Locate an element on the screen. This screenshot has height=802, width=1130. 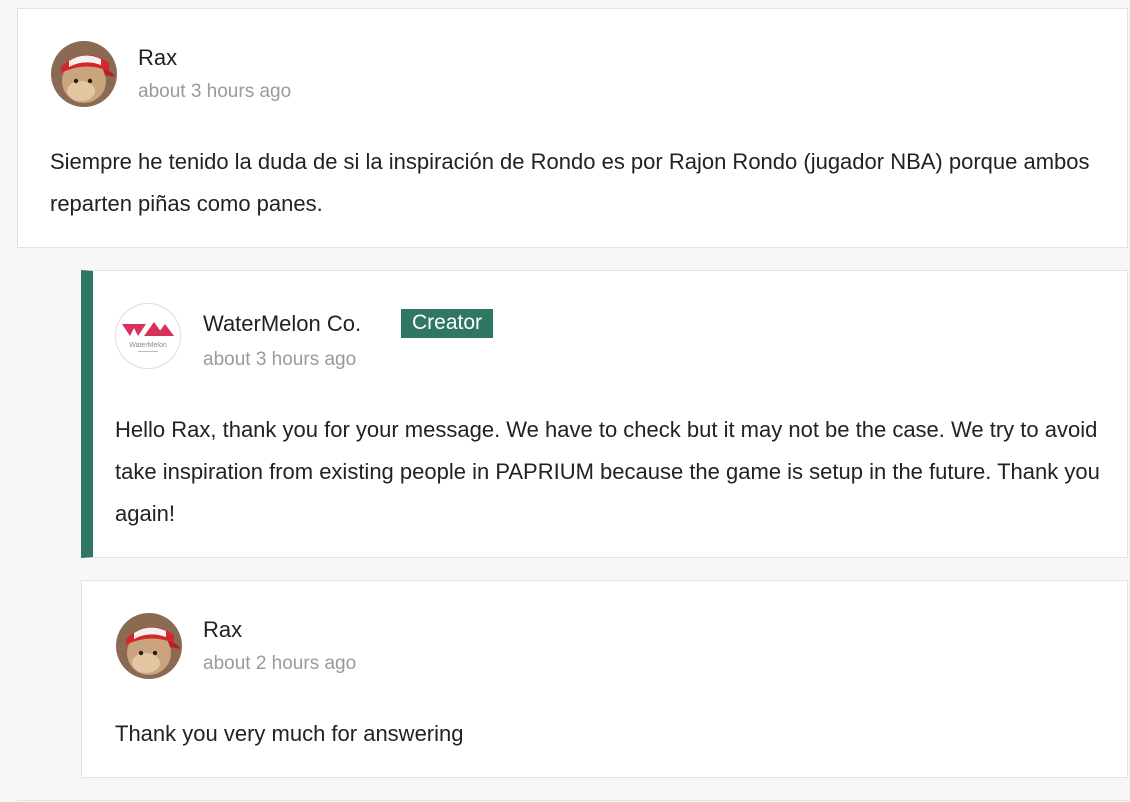
watermelon-logo-avatar: WaterMelon is located at coordinates (148, 336).